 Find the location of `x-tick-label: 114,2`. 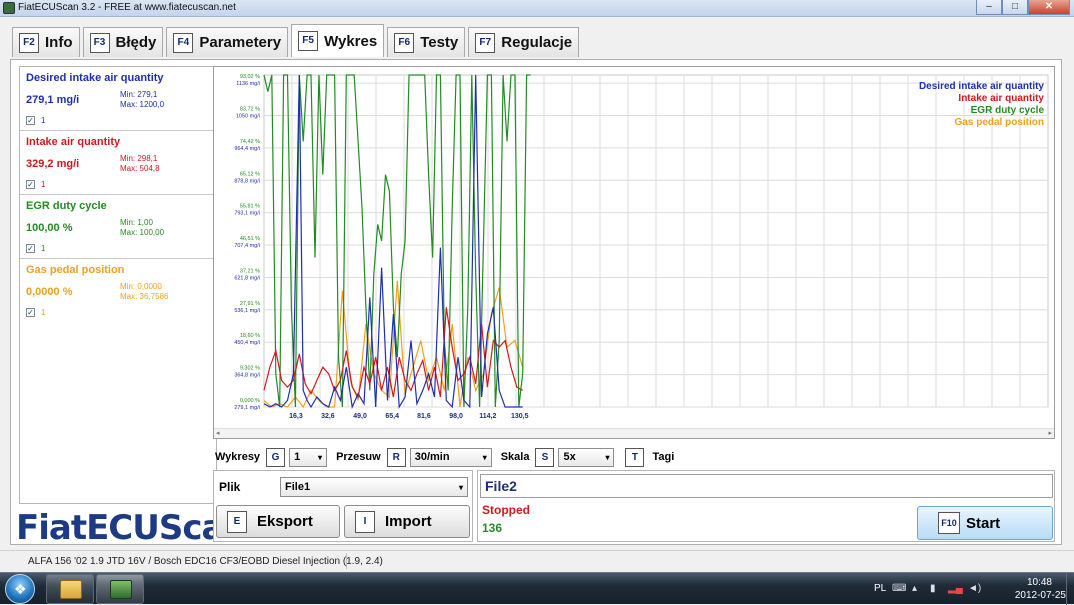

x-tick-label: 114,2 is located at coordinates (487, 416).